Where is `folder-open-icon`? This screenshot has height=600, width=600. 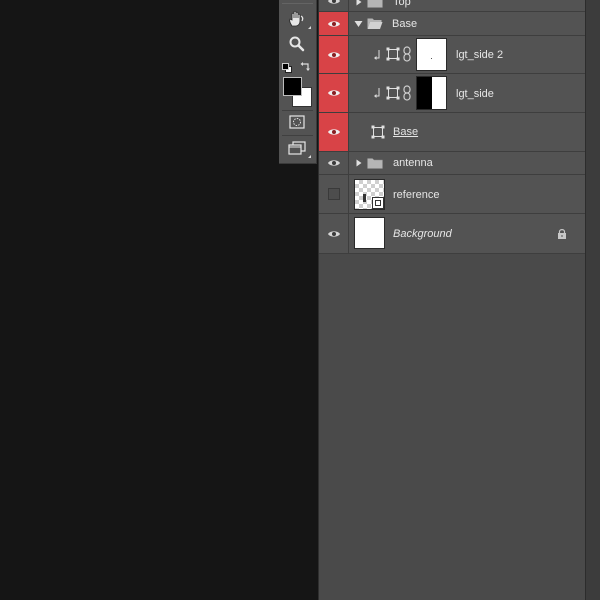
folder-open-icon is located at coordinates (375, 23).